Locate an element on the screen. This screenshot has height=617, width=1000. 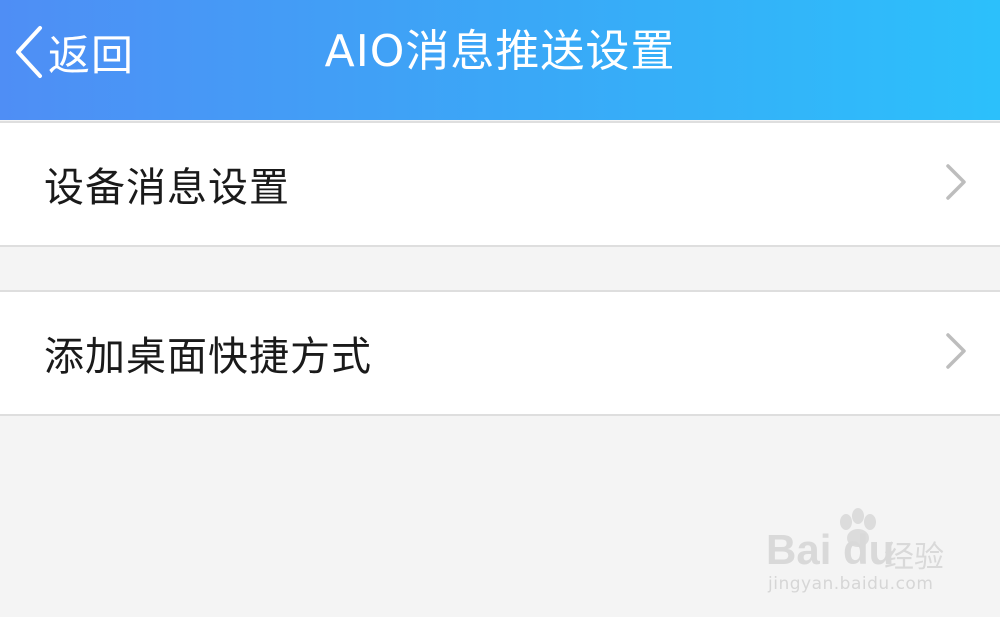
watermark-brand: Bai du is located at coordinates (830, 549).